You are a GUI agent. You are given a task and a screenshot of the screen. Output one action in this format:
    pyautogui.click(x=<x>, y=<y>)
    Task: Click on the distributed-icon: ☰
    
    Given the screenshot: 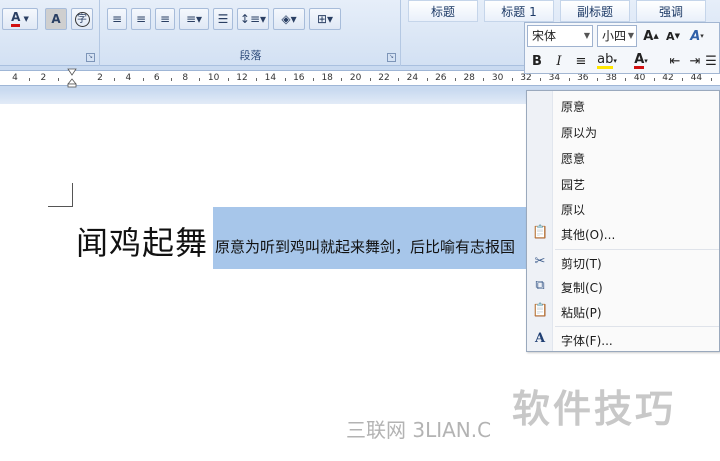 What is the action you would take?
    pyautogui.click(x=223, y=19)
    